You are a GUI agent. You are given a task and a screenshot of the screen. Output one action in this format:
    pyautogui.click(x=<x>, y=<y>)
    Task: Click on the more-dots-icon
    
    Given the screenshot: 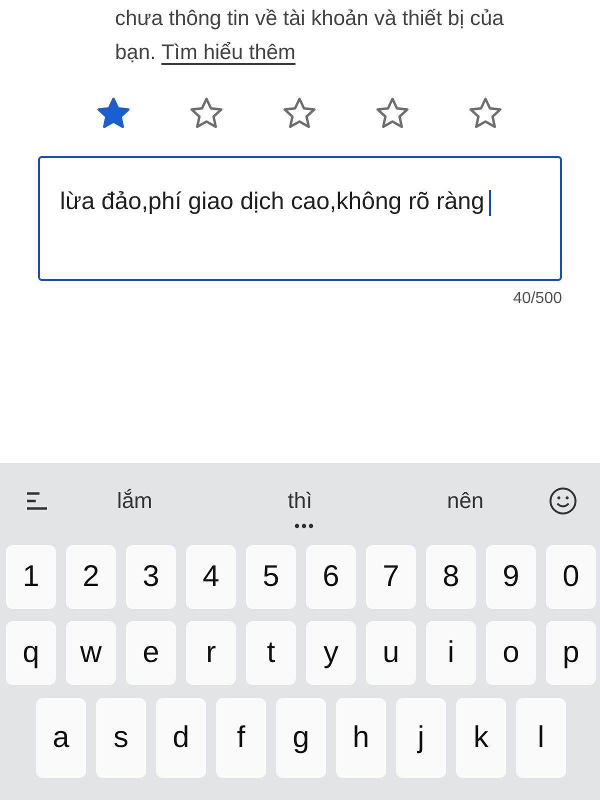 What is the action you would take?
    pyautogui.click(x=304, y=526)
    